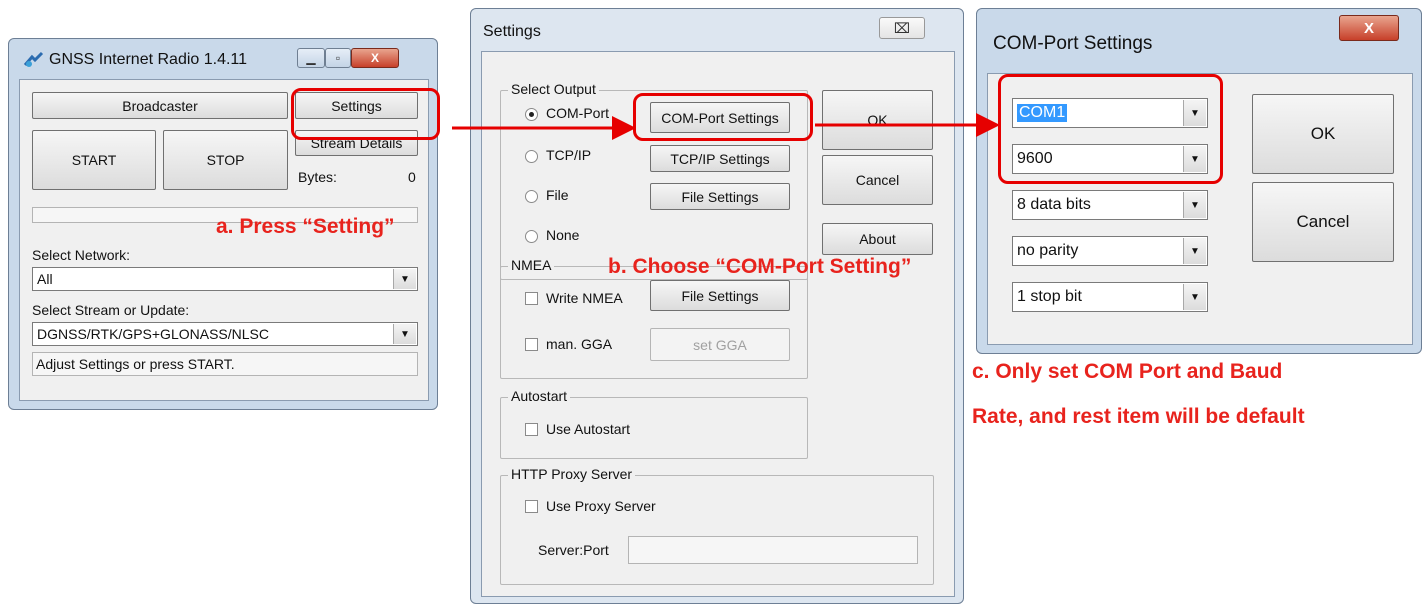  I want to click on step-b-note: b. Choose “COM-Port Setting”, so click(760, 266).